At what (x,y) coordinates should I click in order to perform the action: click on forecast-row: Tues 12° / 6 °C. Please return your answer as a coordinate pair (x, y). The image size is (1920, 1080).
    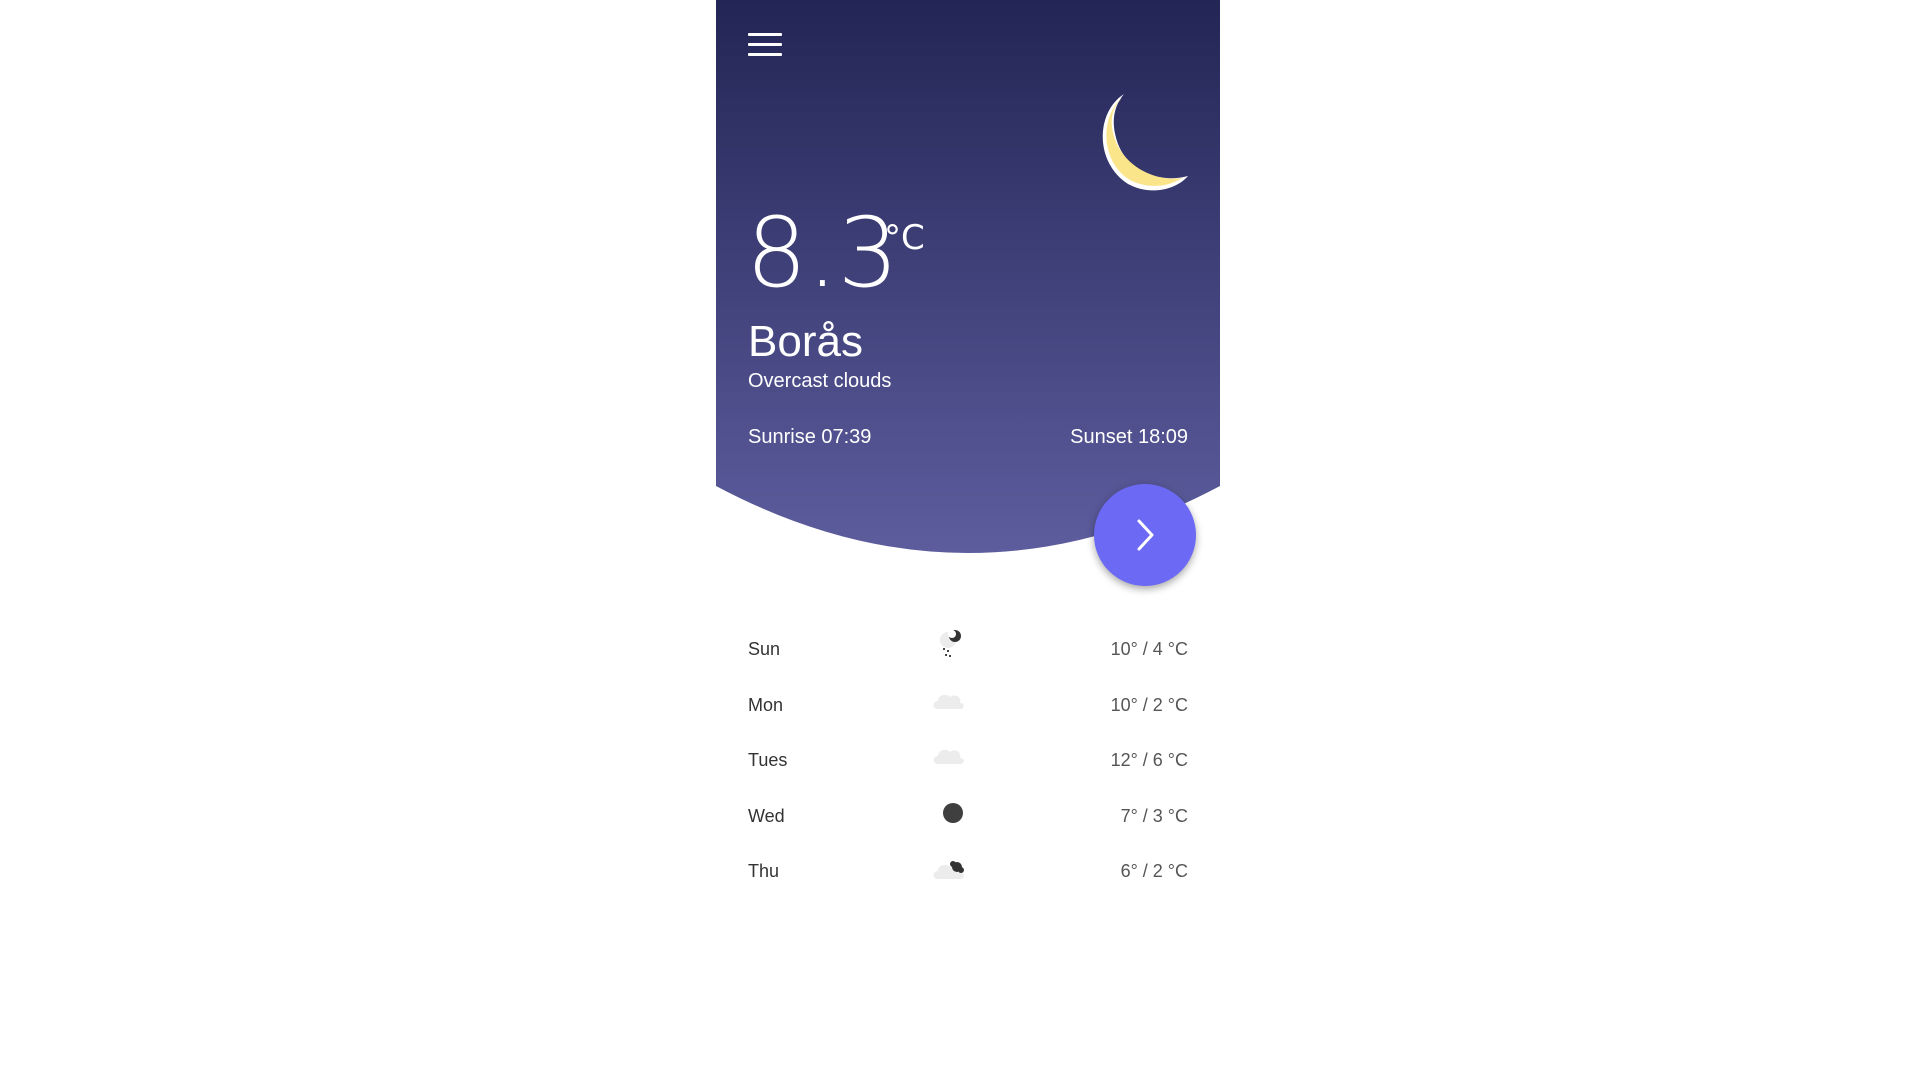
    Looking at the image, I should click on (968, 765).